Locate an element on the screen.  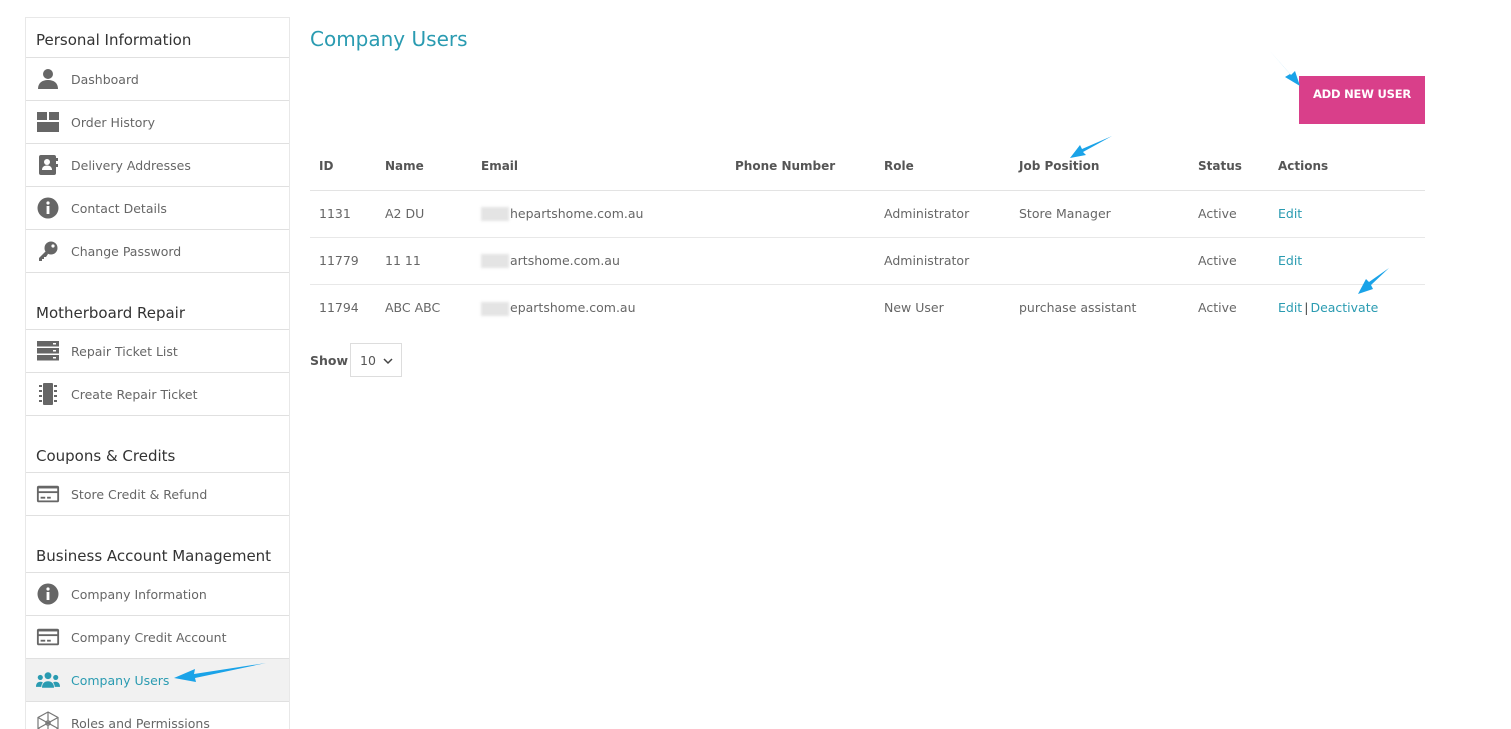
sidebar-item-store-credit-refund: Store Credit & Refund is located at coordinates (157, 494).